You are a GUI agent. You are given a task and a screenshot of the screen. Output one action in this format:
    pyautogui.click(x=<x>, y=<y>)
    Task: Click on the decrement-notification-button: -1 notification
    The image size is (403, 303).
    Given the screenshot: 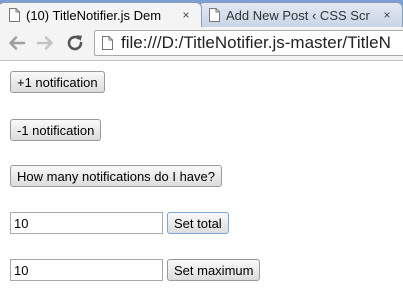 What is the action you would take?
    pyautogui.click(x=56, y=130)
    